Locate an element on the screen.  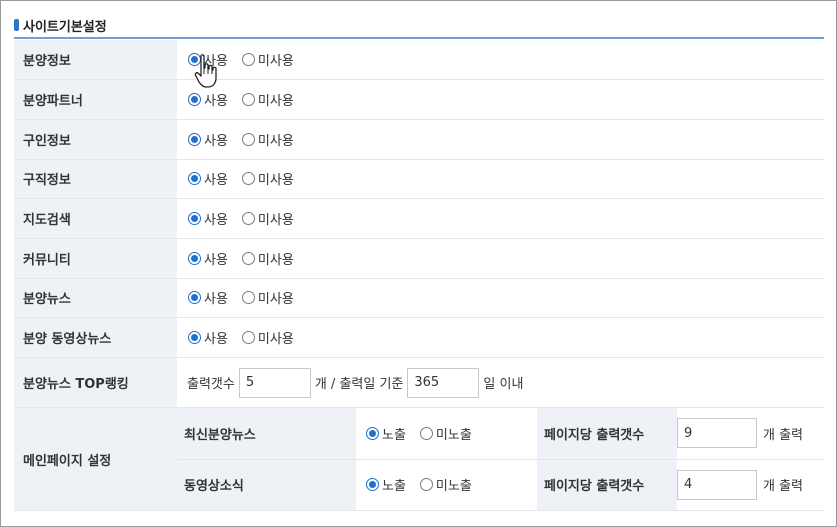
setting-label: 분양파트너 is located at coordinates (95, 99).